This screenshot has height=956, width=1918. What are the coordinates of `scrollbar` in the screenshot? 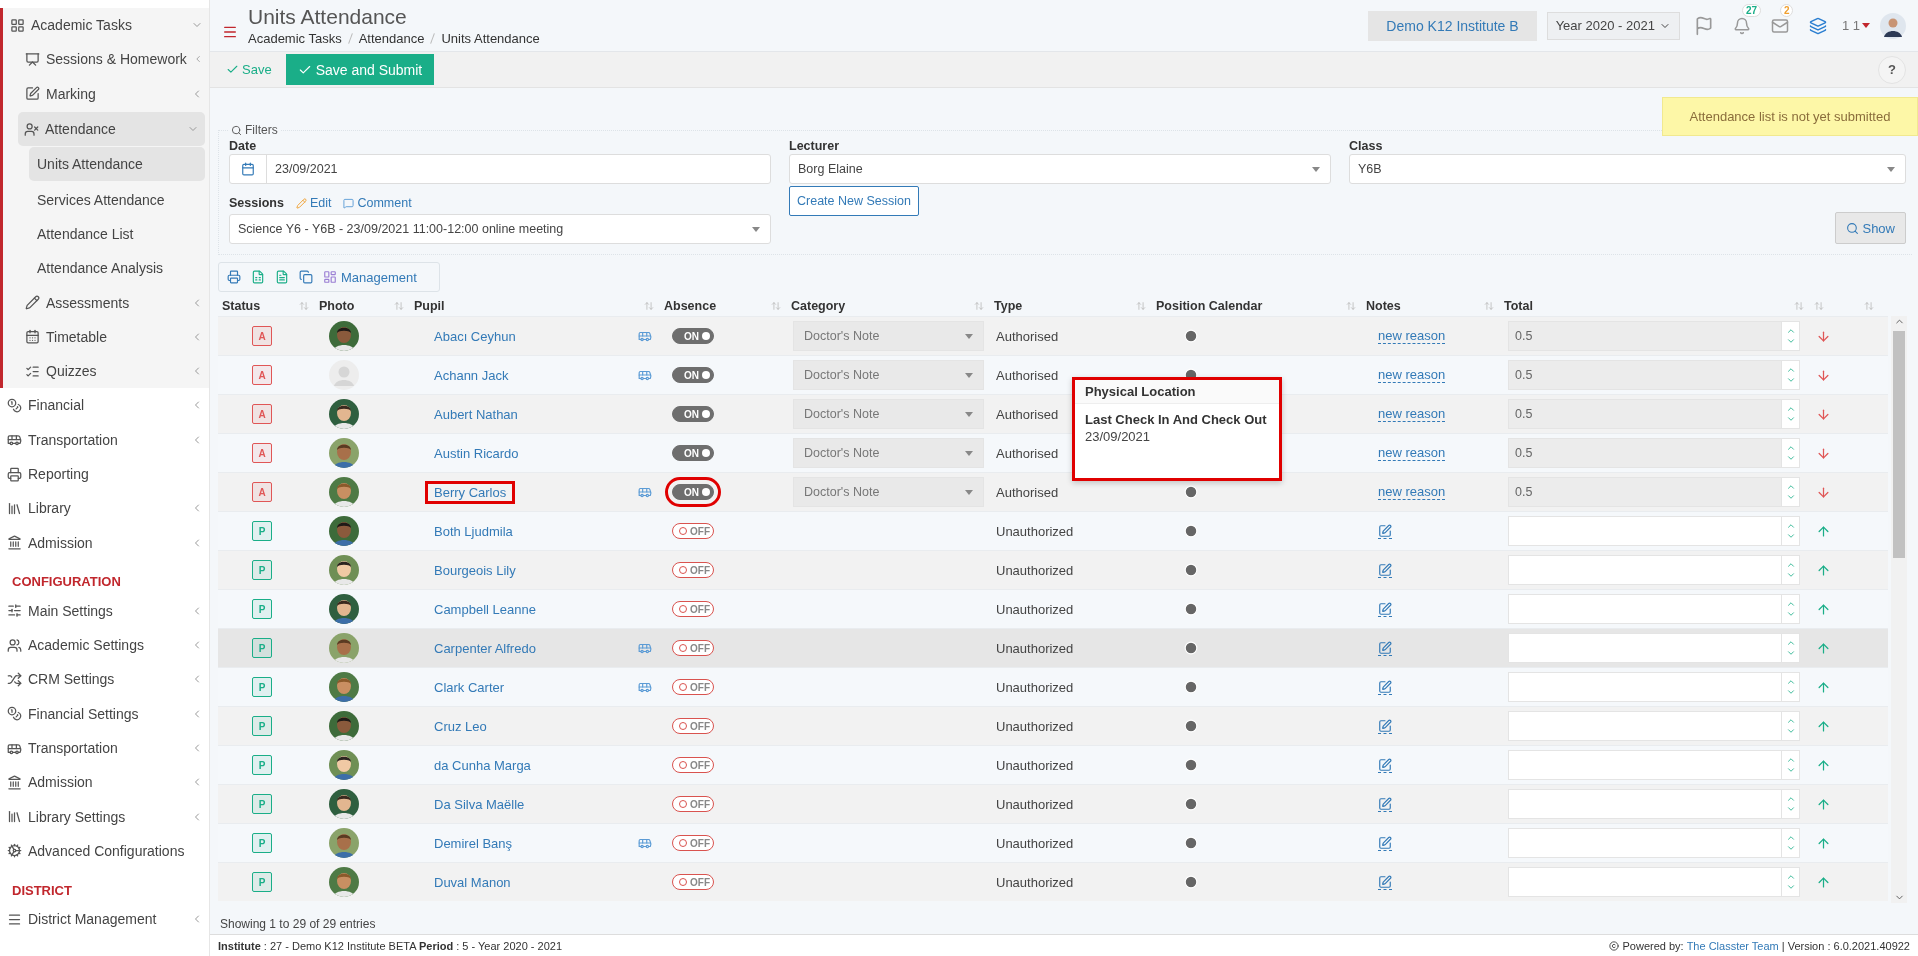 It's located at (1899, 609).